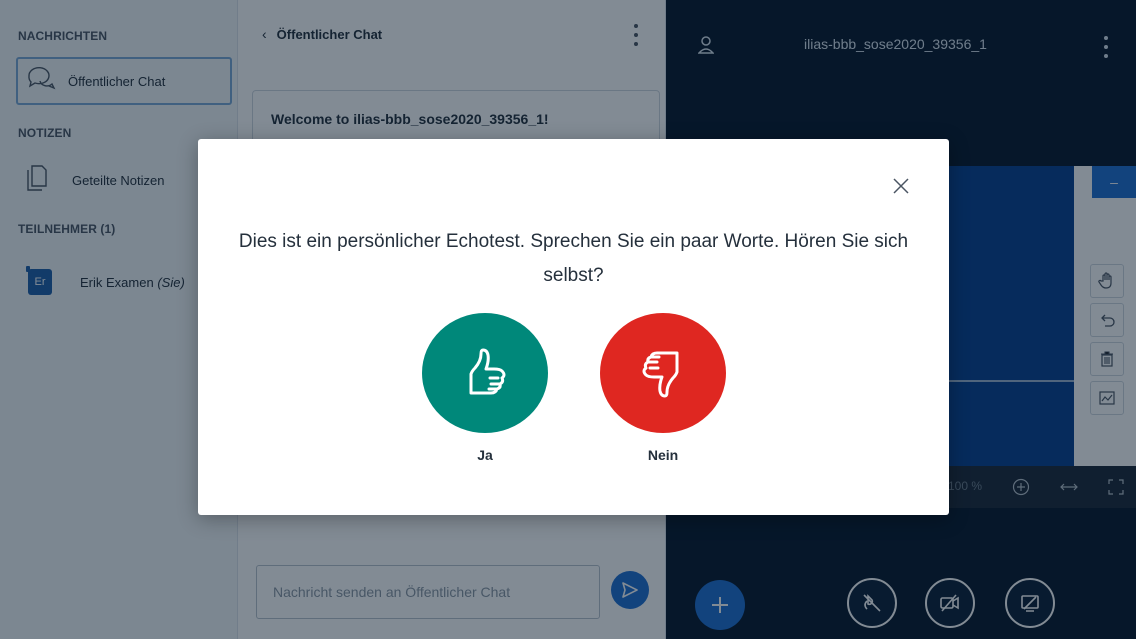  Describe the element at coordinates (487, 371) in the screenshot. I see `thumbs-up-icon` at that location.